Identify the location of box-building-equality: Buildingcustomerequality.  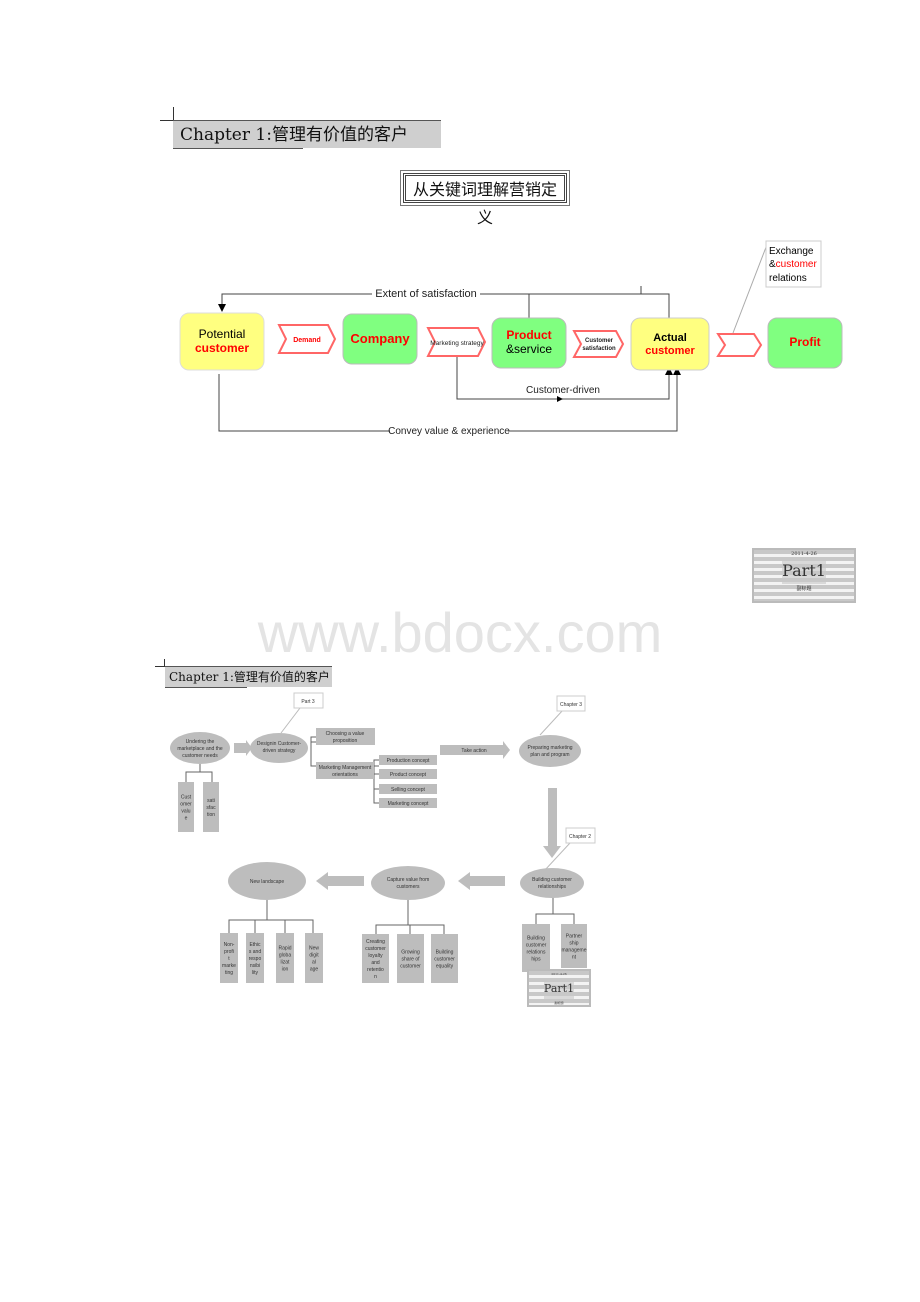
(444, 958).